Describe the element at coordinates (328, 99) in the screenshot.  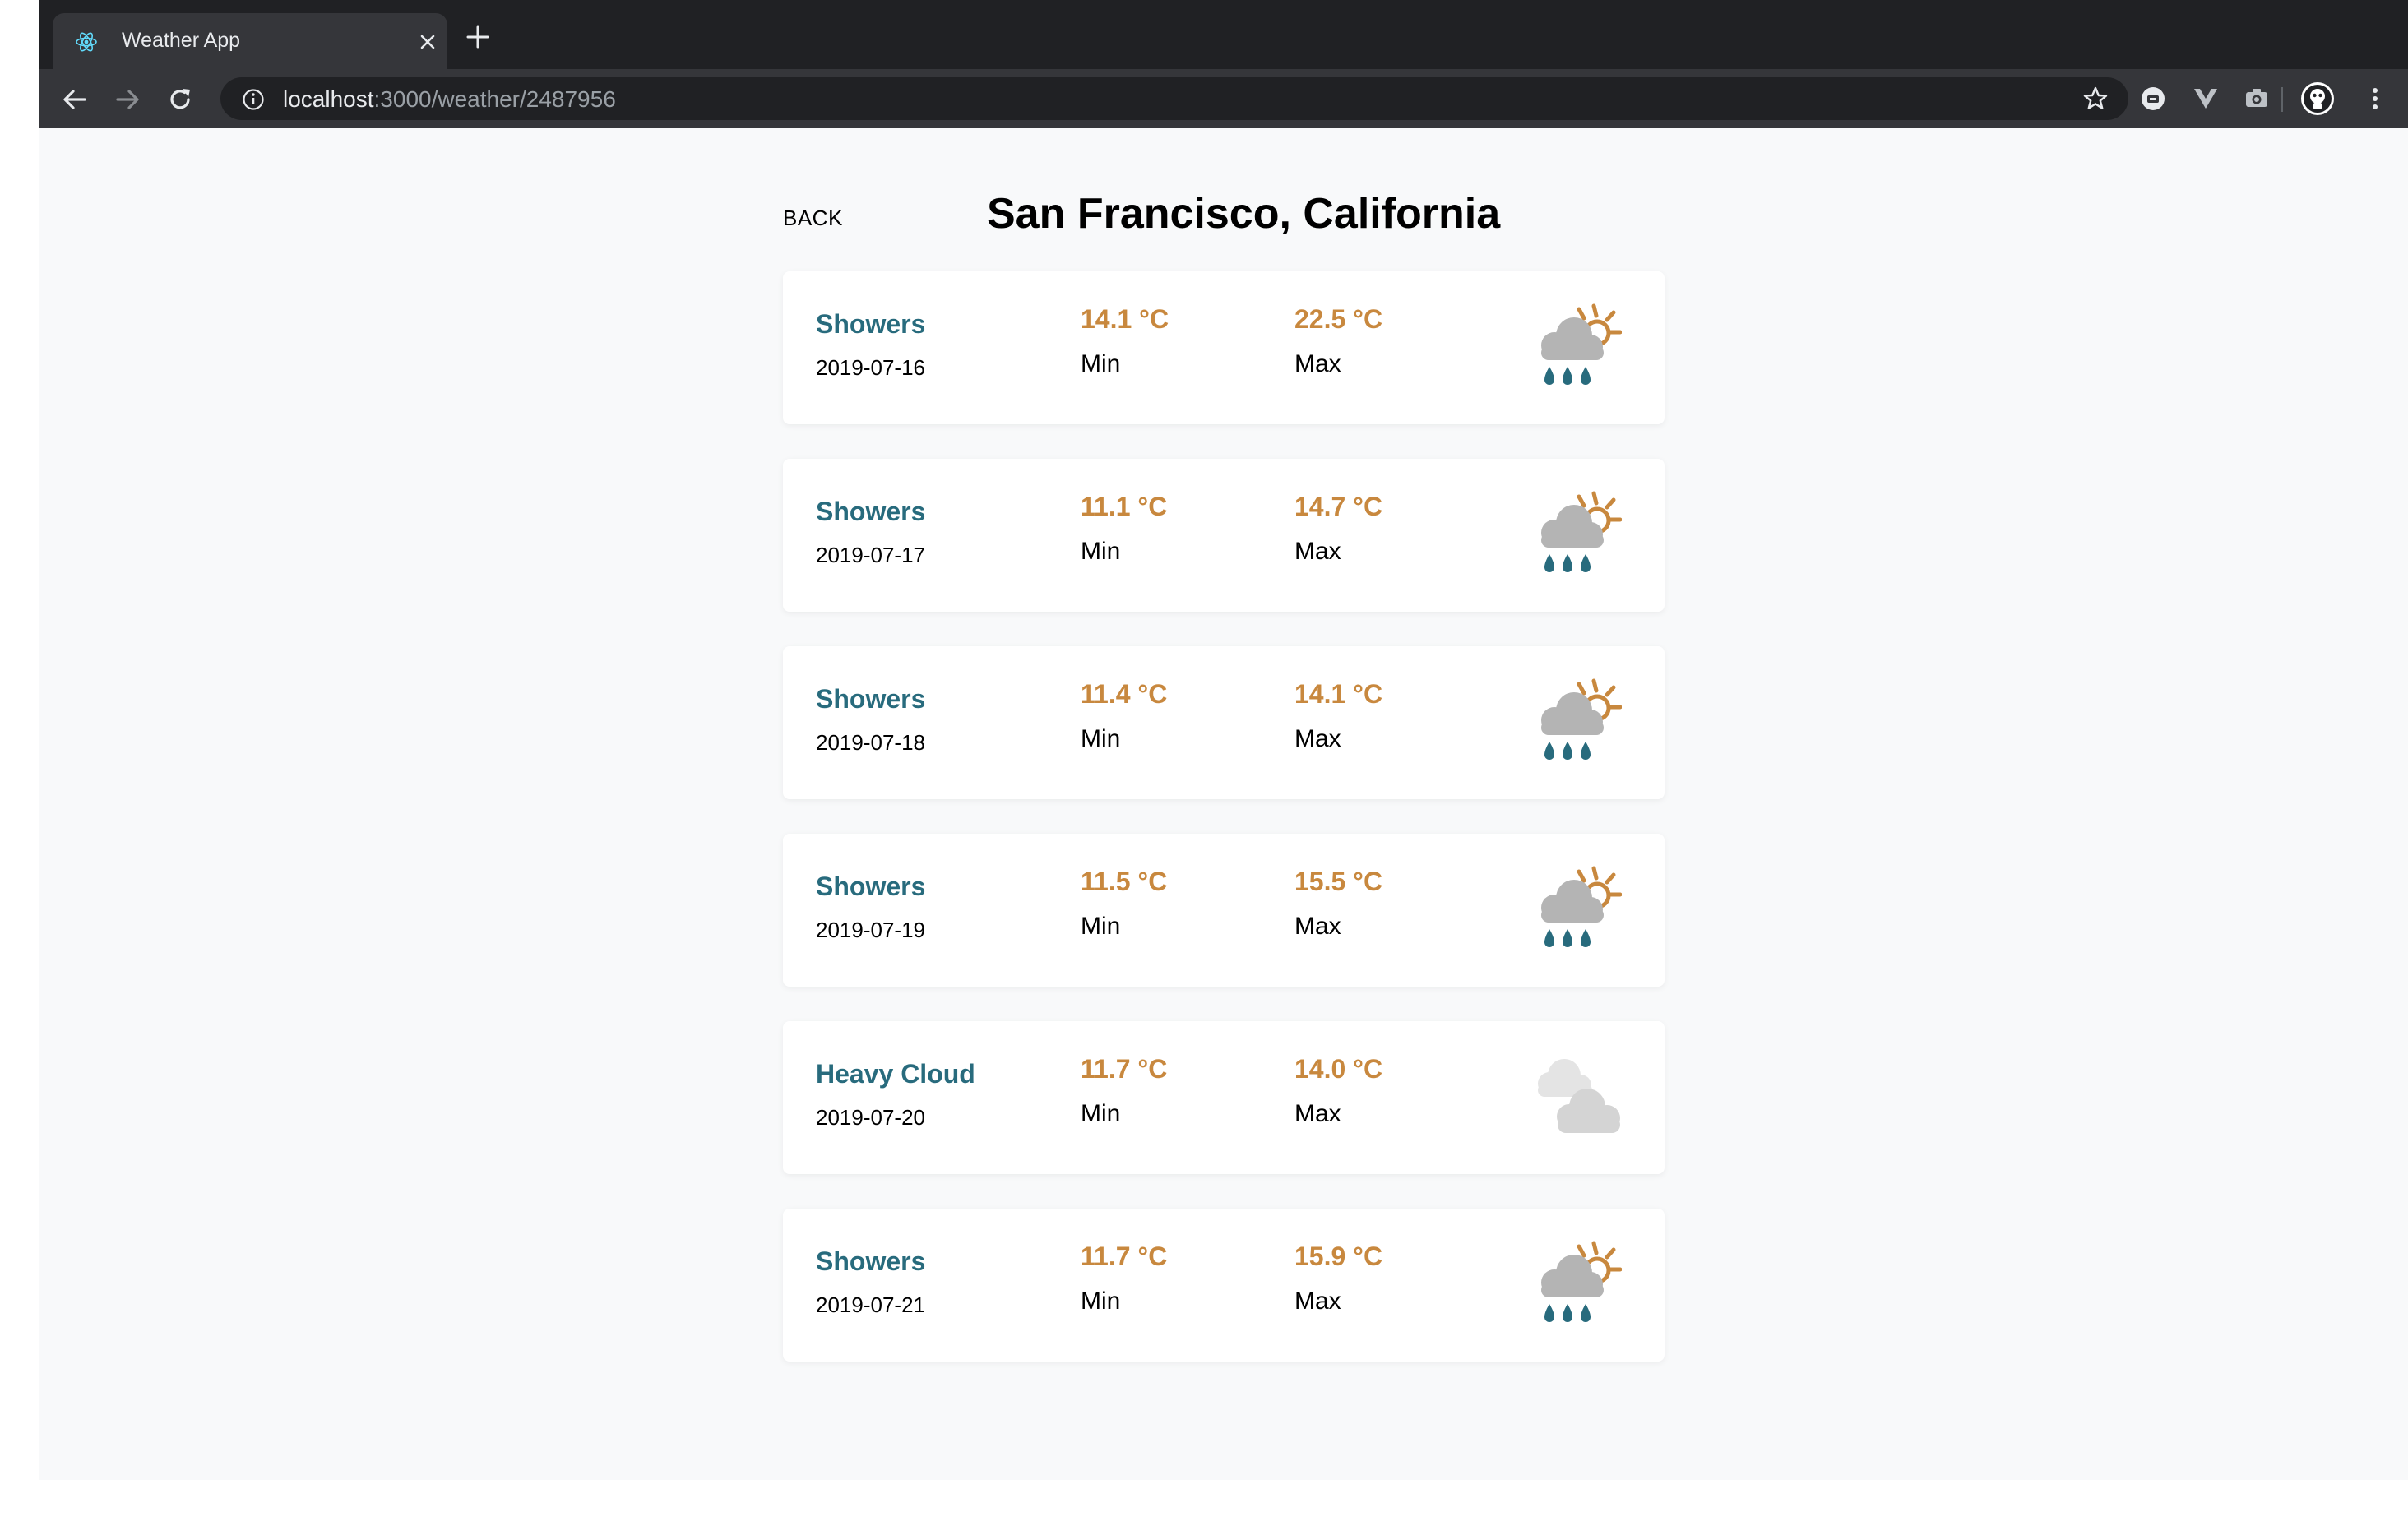
I see `url-host: localhost` at that location.